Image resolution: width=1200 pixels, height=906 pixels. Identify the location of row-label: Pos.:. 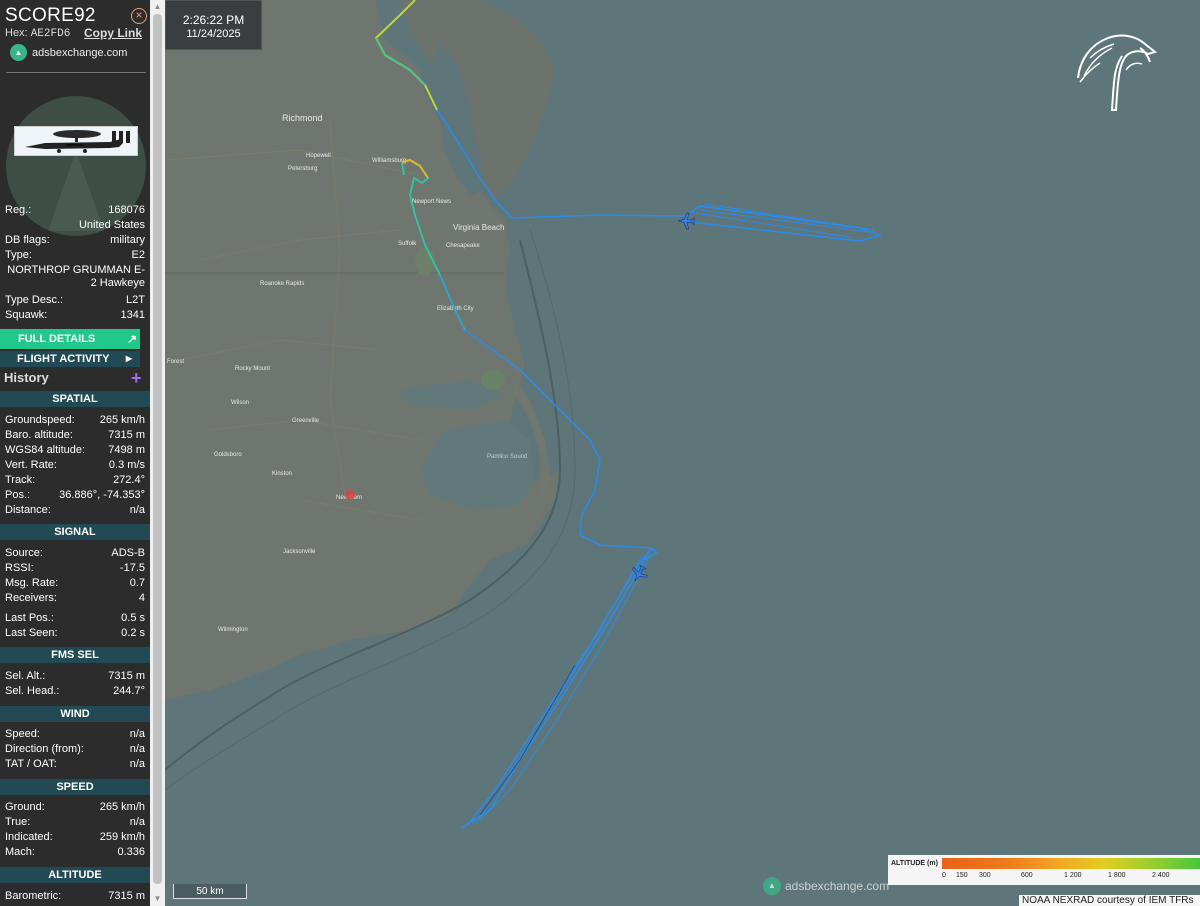
(18, 495).